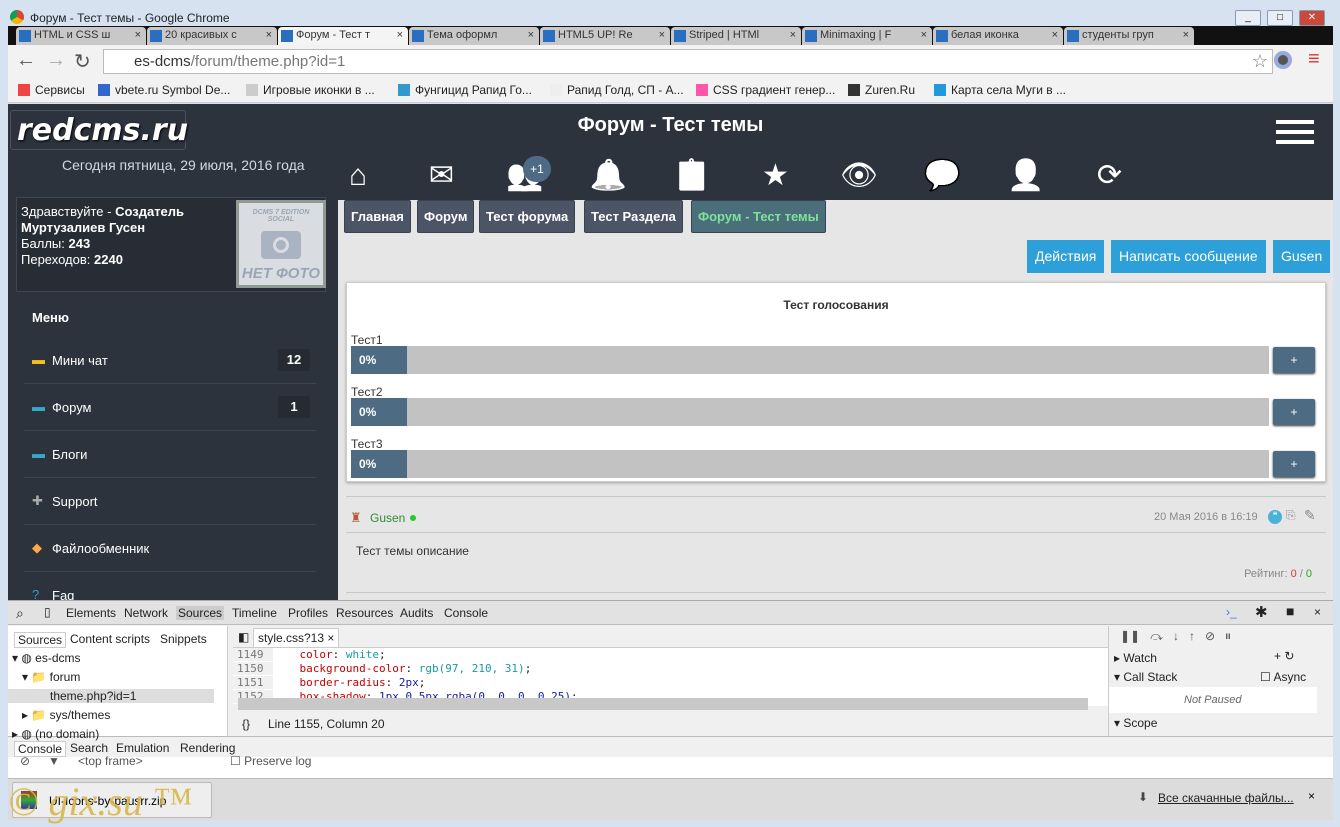 Image resolution: width=1340 pixels, height=827 pixels. What do you see at coordinates (1248, 18) in the screenshot?
I see `minimize-button: _` at bounding box center [1248, 18].